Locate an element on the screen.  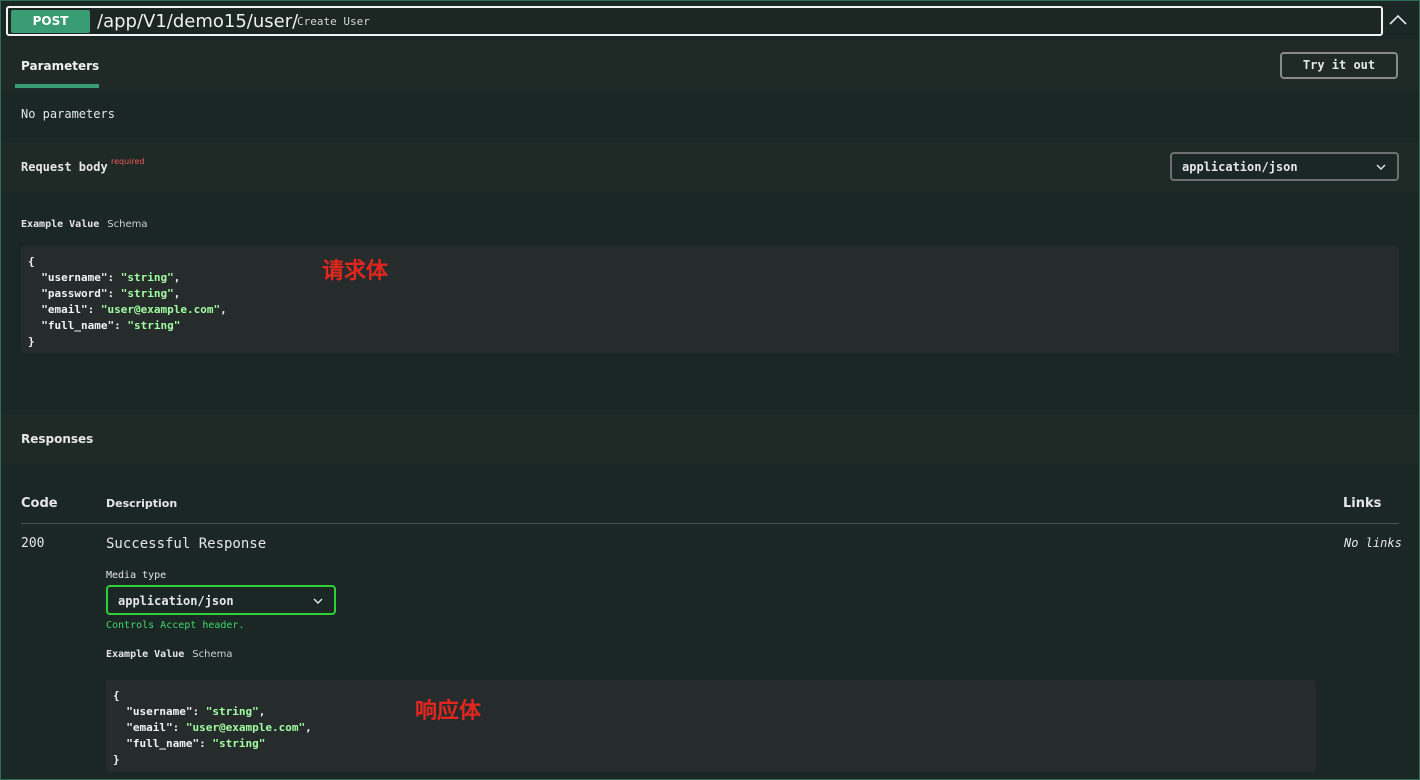
required-marker: required is located at coordinates (128, 161).